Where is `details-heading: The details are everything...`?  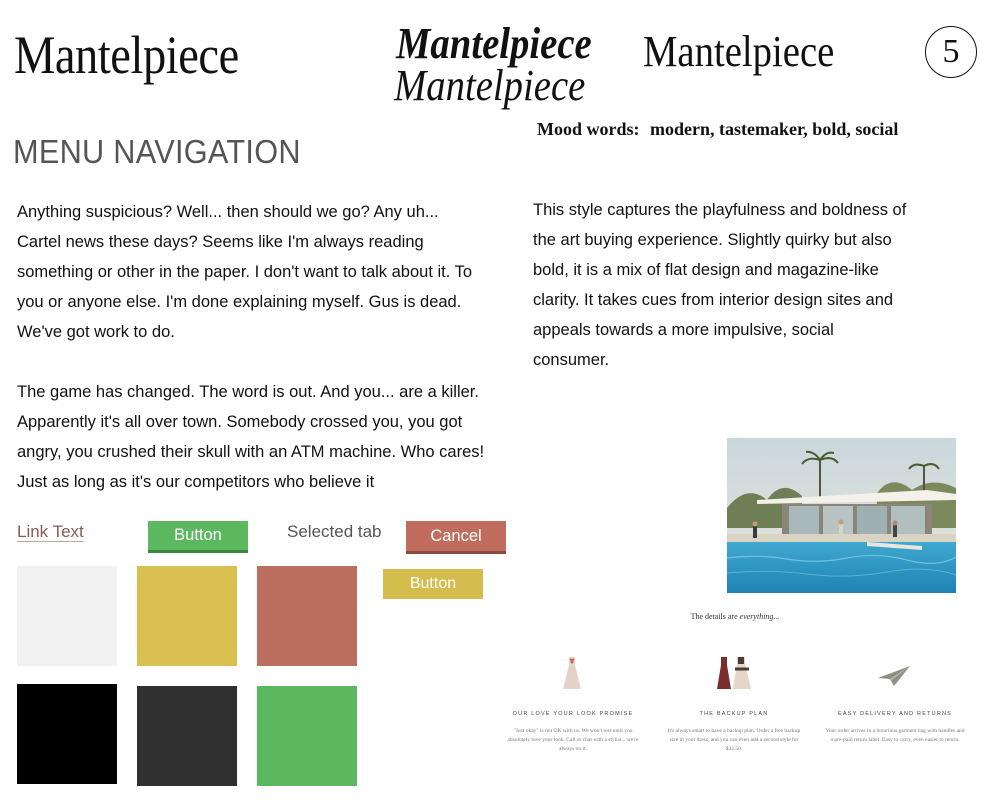
details-heading: The details are everything... is located at coordinates (735, 616).